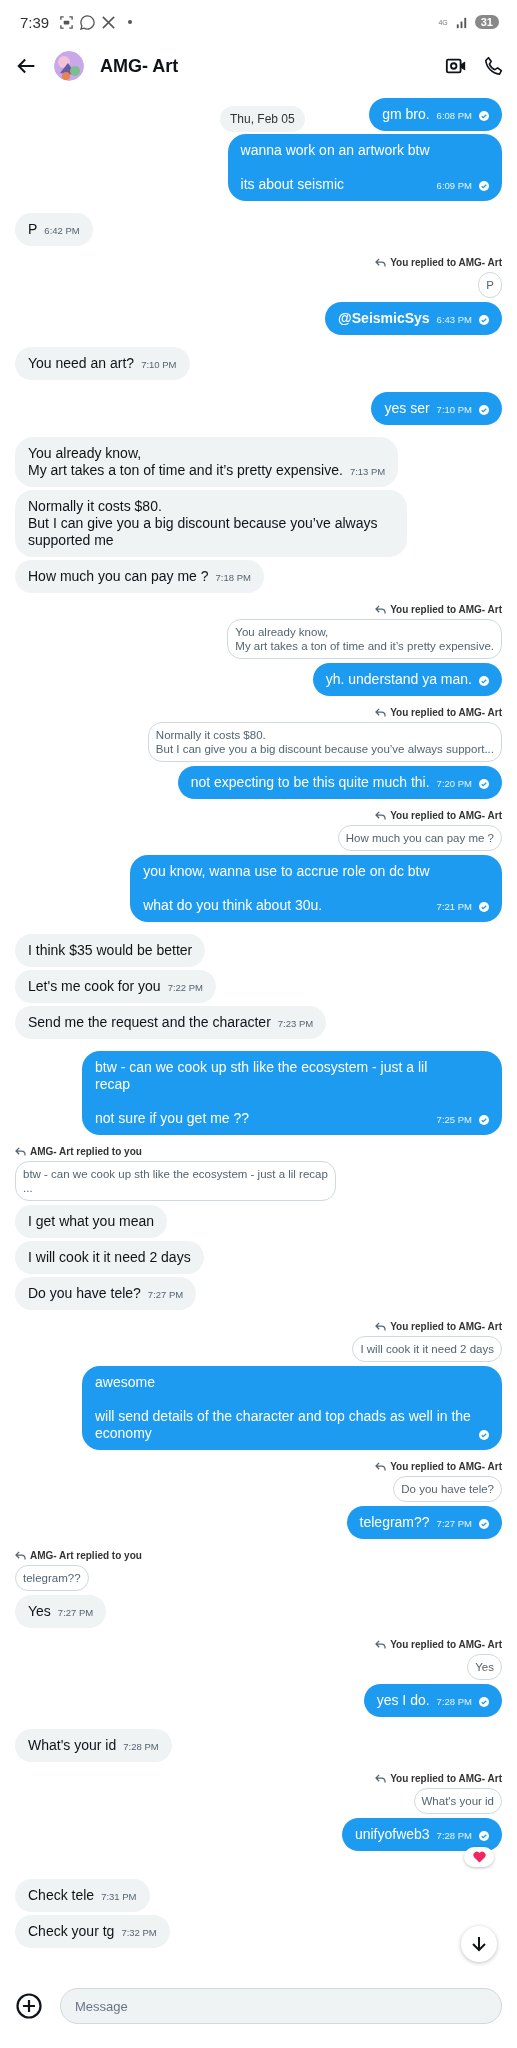 This screenshot has height=2048, width=517. What do you see at coordinates (454, 186) in the screenshot?
I see `message-time: 6:09 PM` at bounding box center [454, 186].